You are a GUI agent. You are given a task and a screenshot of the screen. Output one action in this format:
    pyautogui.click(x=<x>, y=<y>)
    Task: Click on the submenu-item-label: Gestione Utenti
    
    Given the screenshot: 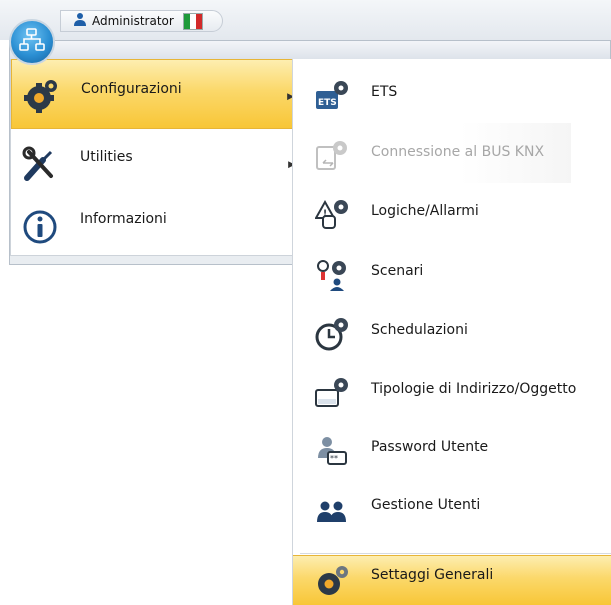 What is the action you would take?
    pyautogui.click(x=426, y=505)
    